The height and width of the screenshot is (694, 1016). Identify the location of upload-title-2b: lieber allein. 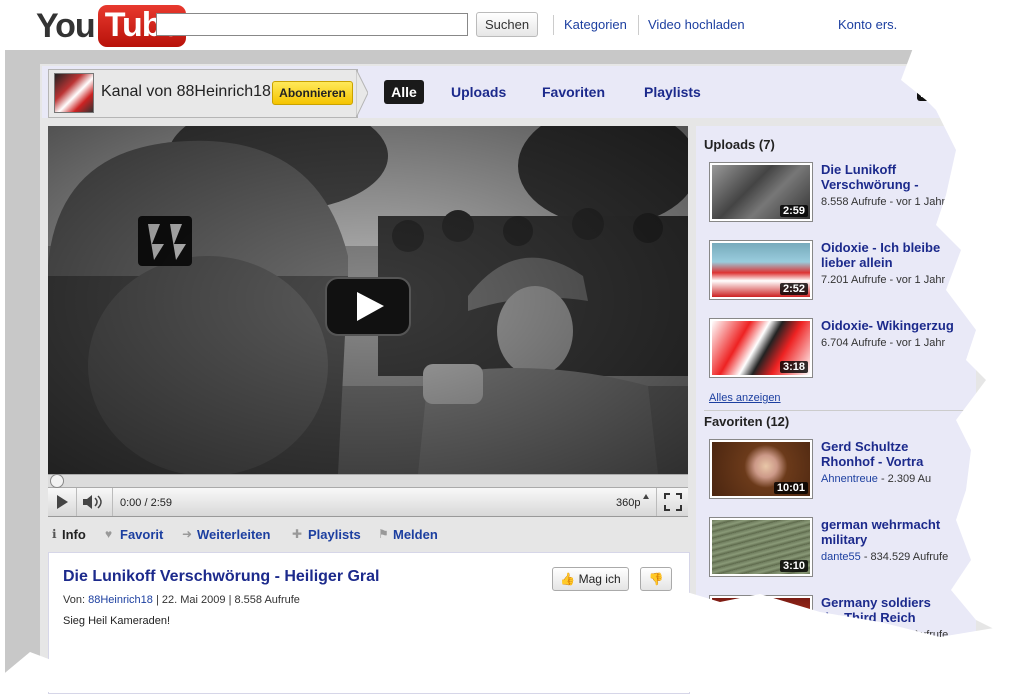
(857, 262).